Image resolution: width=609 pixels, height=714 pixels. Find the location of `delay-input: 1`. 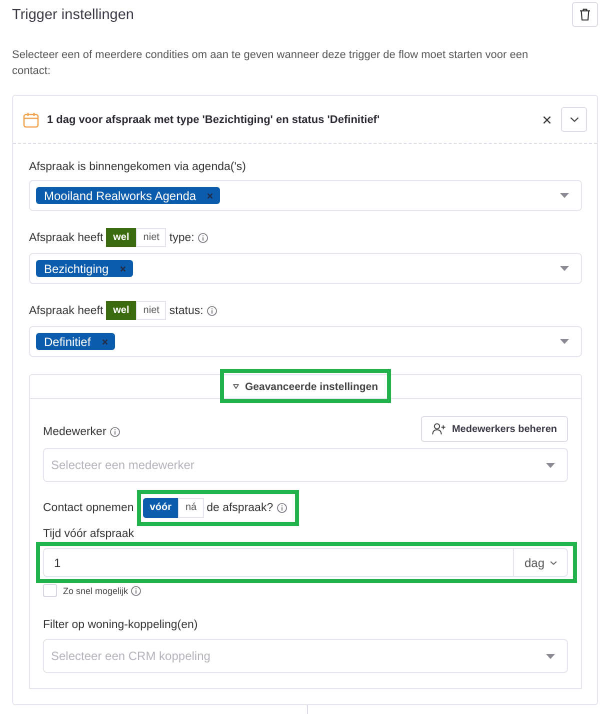

delay-input: 1 is located at coordinates (278, 562).